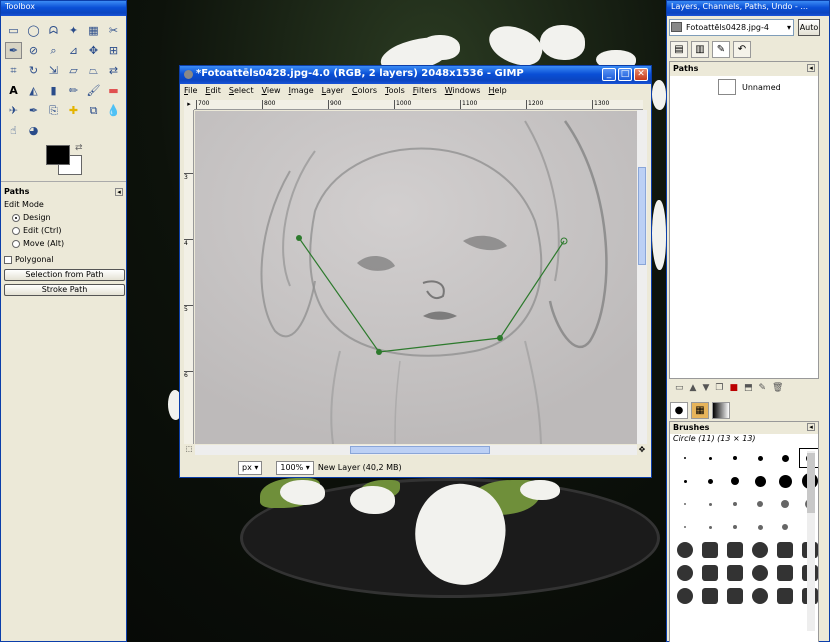 Image resolution: width=830 pixels, height=642 pixels. What do you see at coordinates (721, 410) in the screenshot?
I see `tab-gradients` at bounding box center [721, 410].